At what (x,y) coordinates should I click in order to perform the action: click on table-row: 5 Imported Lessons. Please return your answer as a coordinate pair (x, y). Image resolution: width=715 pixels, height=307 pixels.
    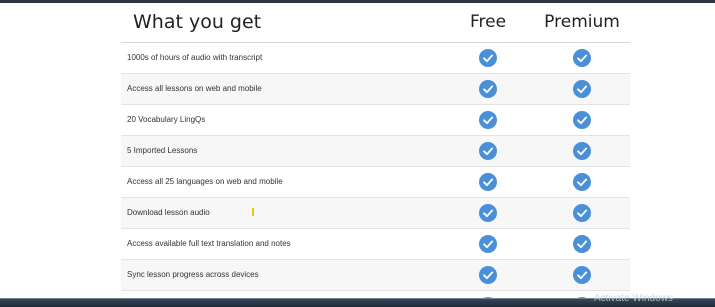
    Looking at the image, I should click on (375, 151).